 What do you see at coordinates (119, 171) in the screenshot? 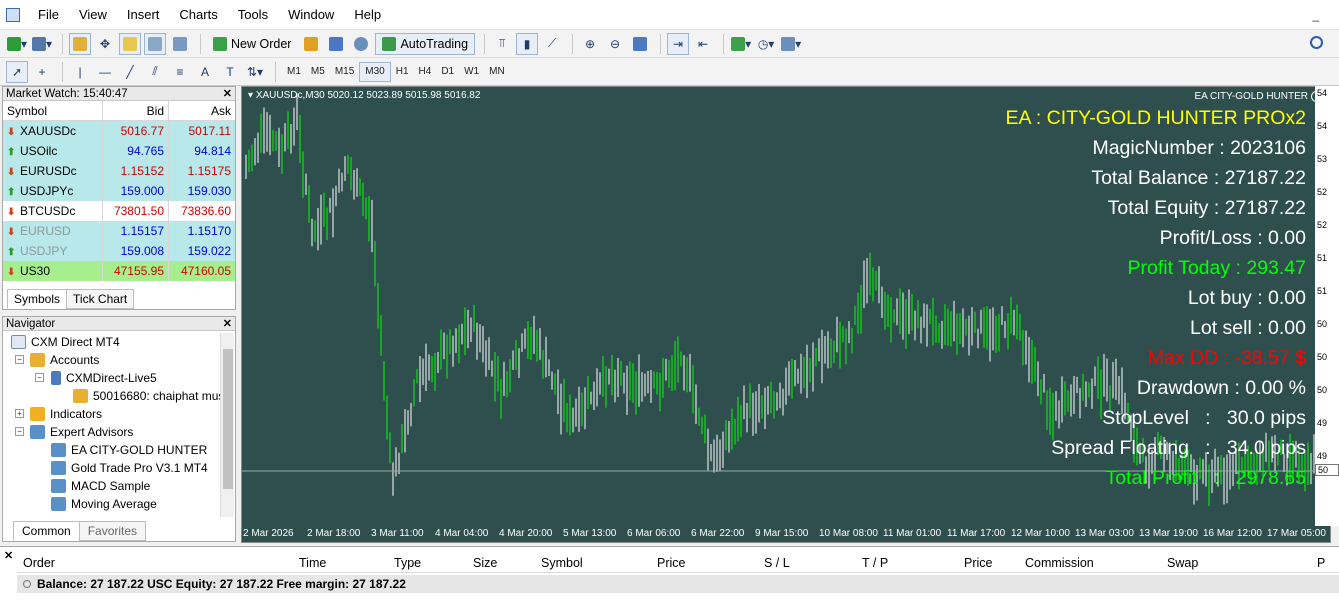
I see `market-watch-row: ⬇ EURUSDc 1.15152 1.15175` at bounding box center [119, 171].